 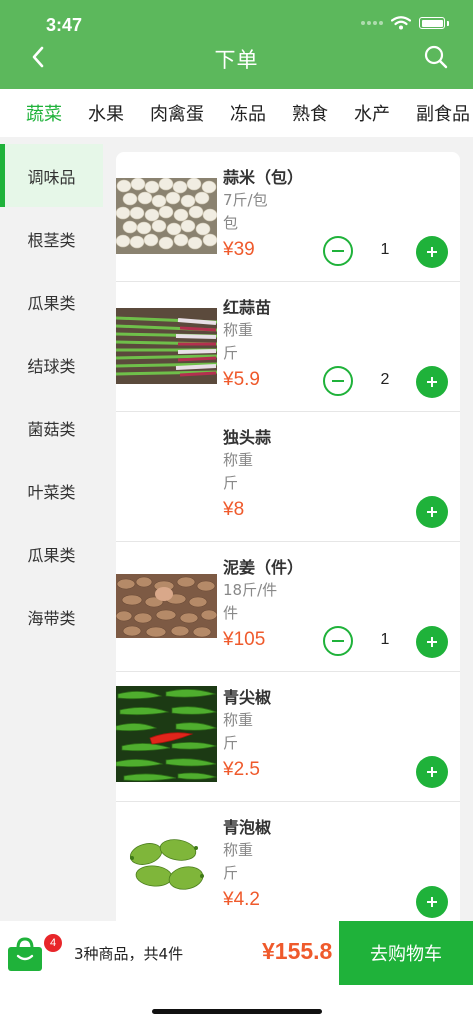 What do you see at coordinates (237, 1011) in the screenshot?
I see `home-indicator` at bounding box center [237, 1011].